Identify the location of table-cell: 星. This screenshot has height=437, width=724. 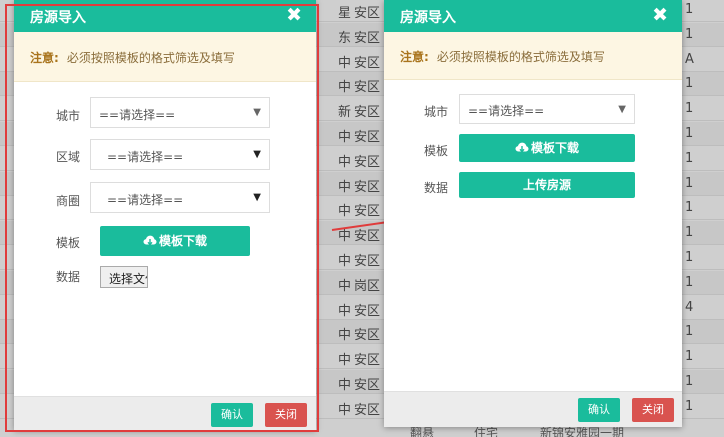
(345, 13).